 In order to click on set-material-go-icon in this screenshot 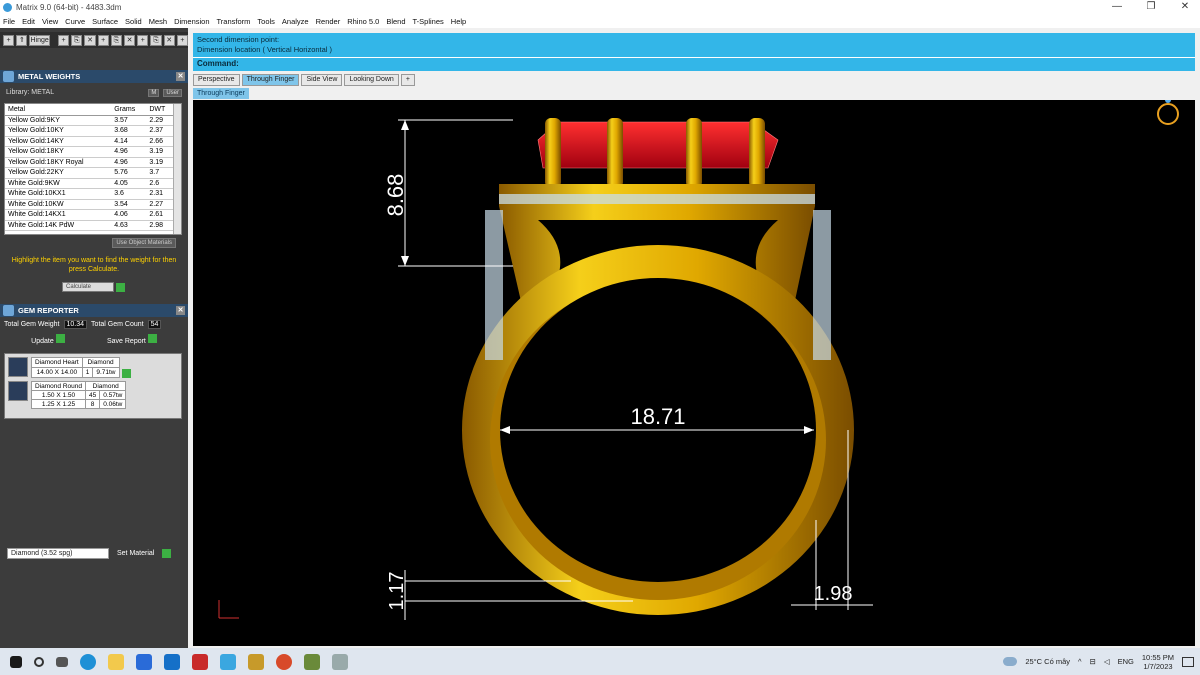, I will do `click(167, 553)`.